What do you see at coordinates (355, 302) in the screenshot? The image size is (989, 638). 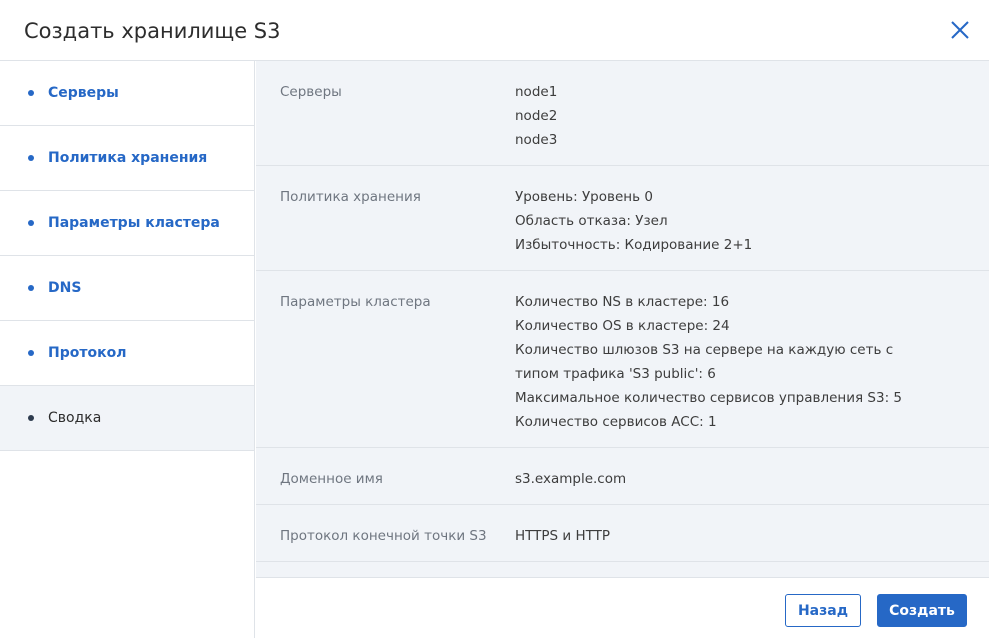 I see `summary-label: Параметры кластера` at bounding box center [355, 302].